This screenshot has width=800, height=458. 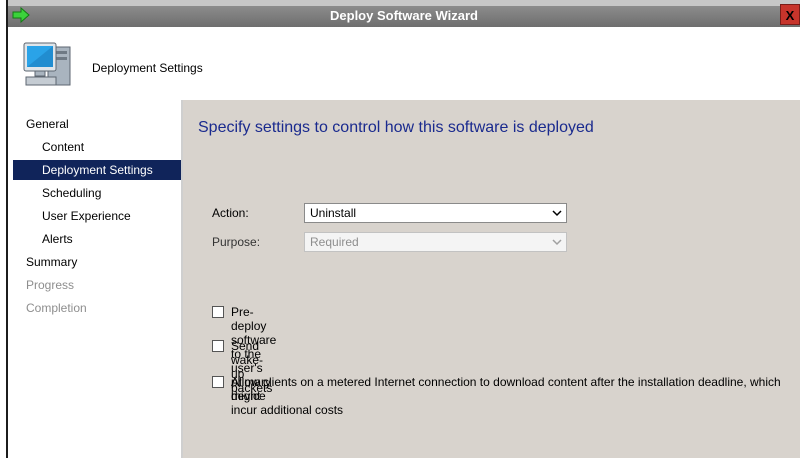 What do you see at coordinates (147, 68) in the screenshot?
I see `header-title: Deployment Settings` at bounding box center [147, 68].